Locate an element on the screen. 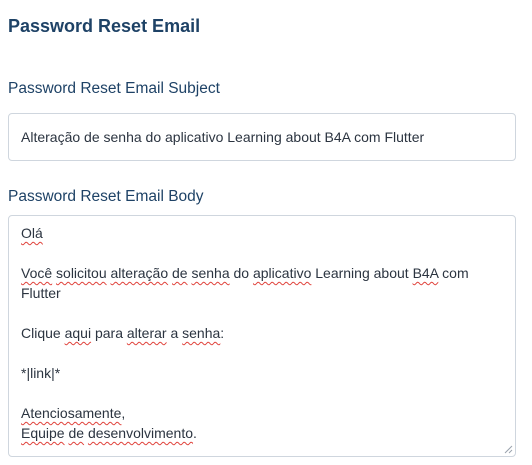  word: alterar is located at coordinates (146, 333).